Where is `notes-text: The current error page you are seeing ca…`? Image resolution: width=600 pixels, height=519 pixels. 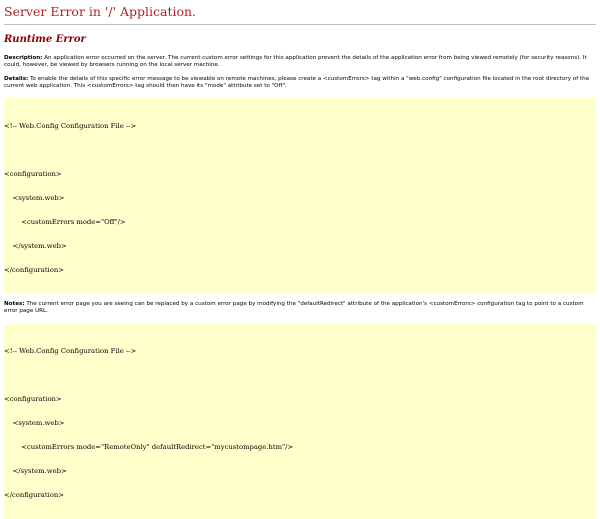 notes-text: The current error page you are seeing ca… is located at coordinates (294, 307).